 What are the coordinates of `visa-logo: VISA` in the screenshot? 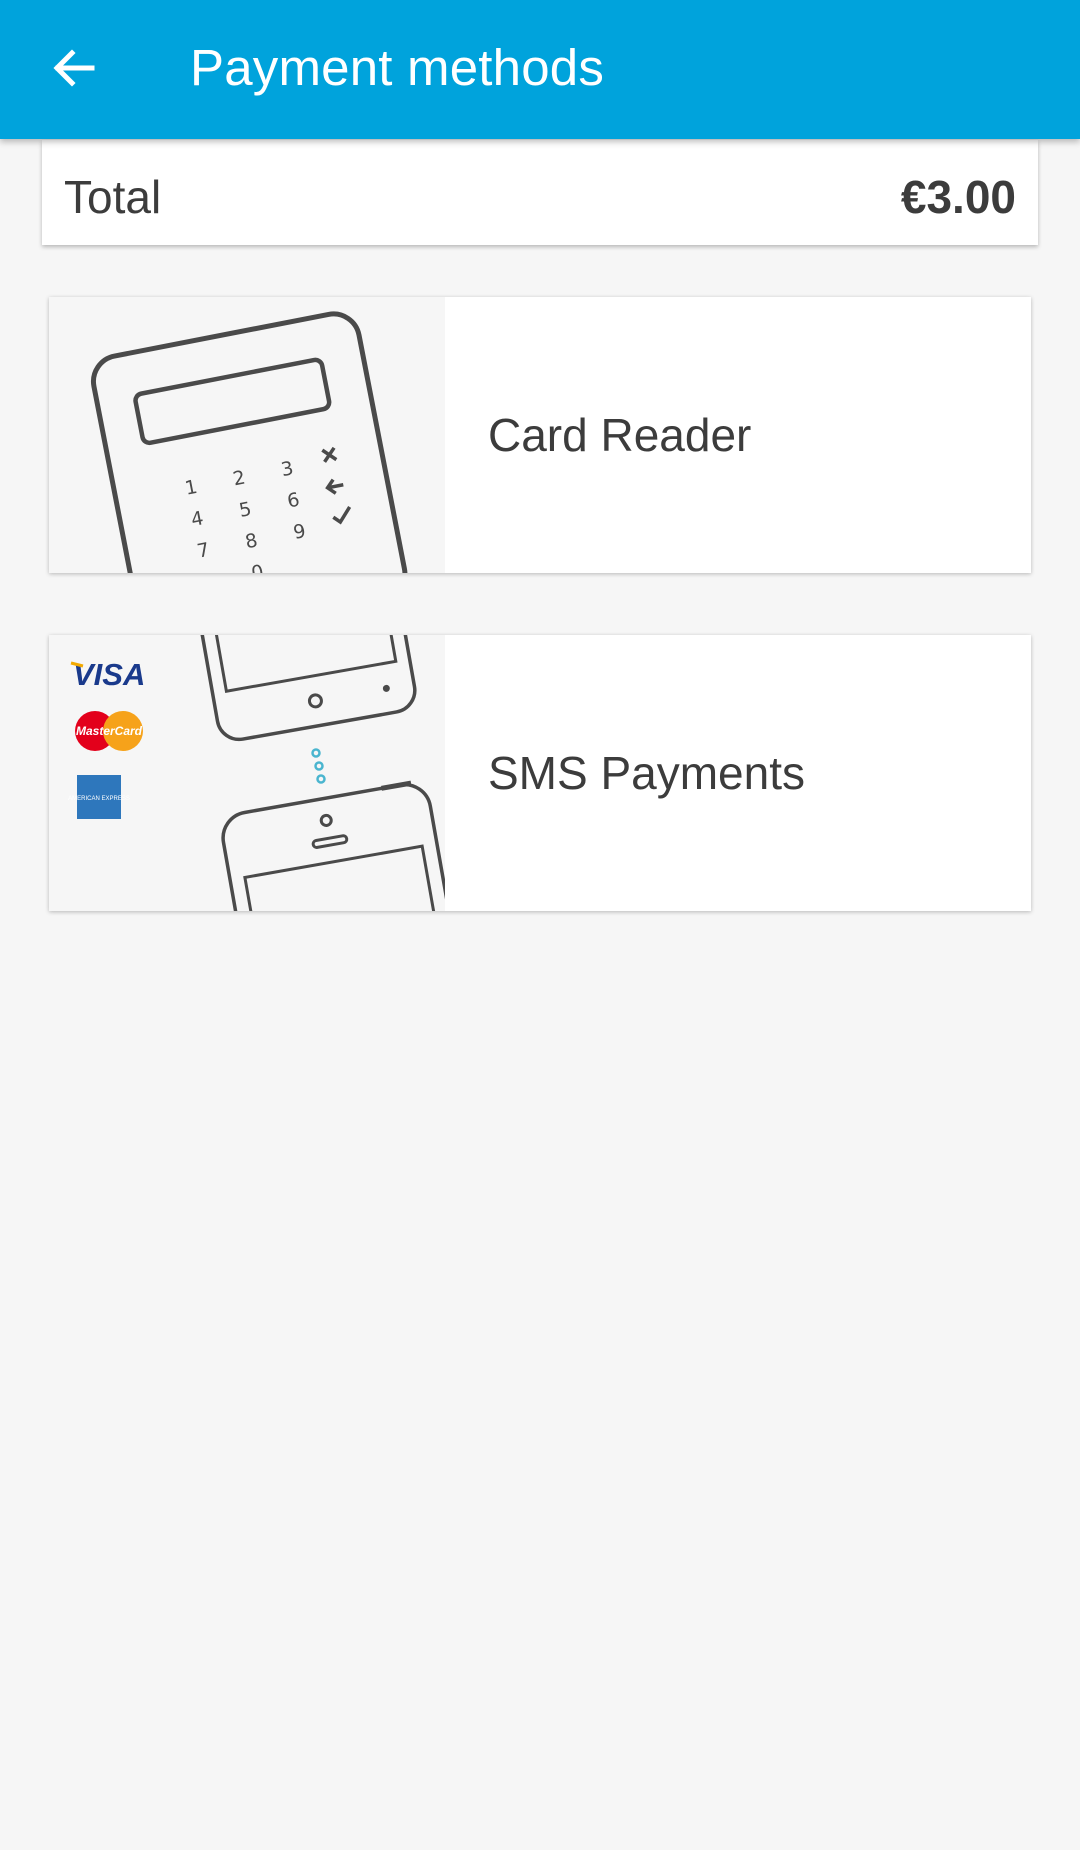 It's located at (109, 674).